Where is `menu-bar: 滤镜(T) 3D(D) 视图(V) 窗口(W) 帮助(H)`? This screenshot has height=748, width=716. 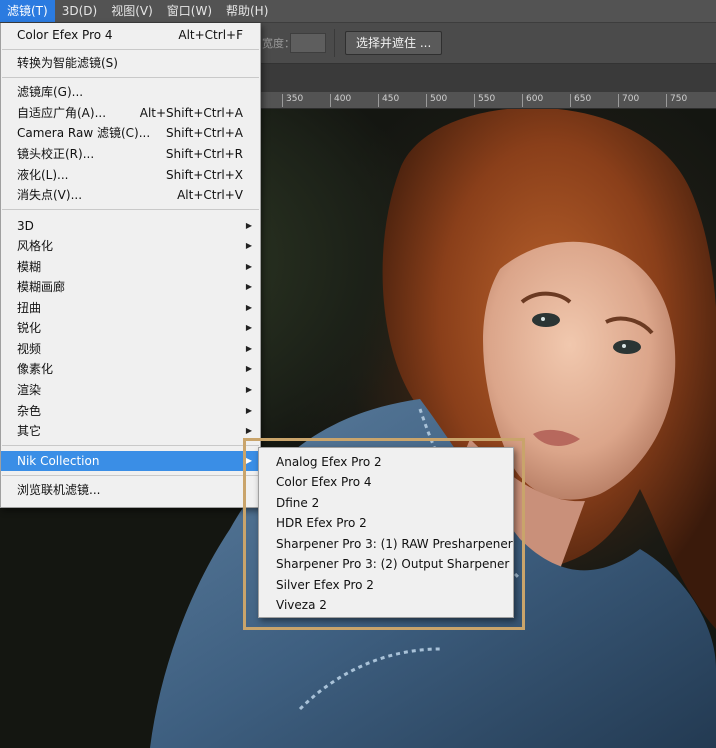
menu-bar: 滤镜(T) 3D(D) 视图(V) 窗口(W) 帮助(H) is located at coordinates (358, 11).